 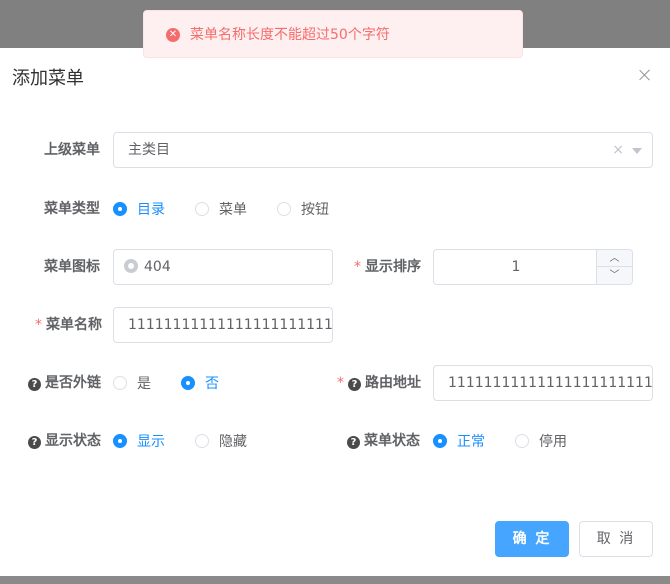 I want to click on sort-order-value: 1, so click(x=516, y=267).